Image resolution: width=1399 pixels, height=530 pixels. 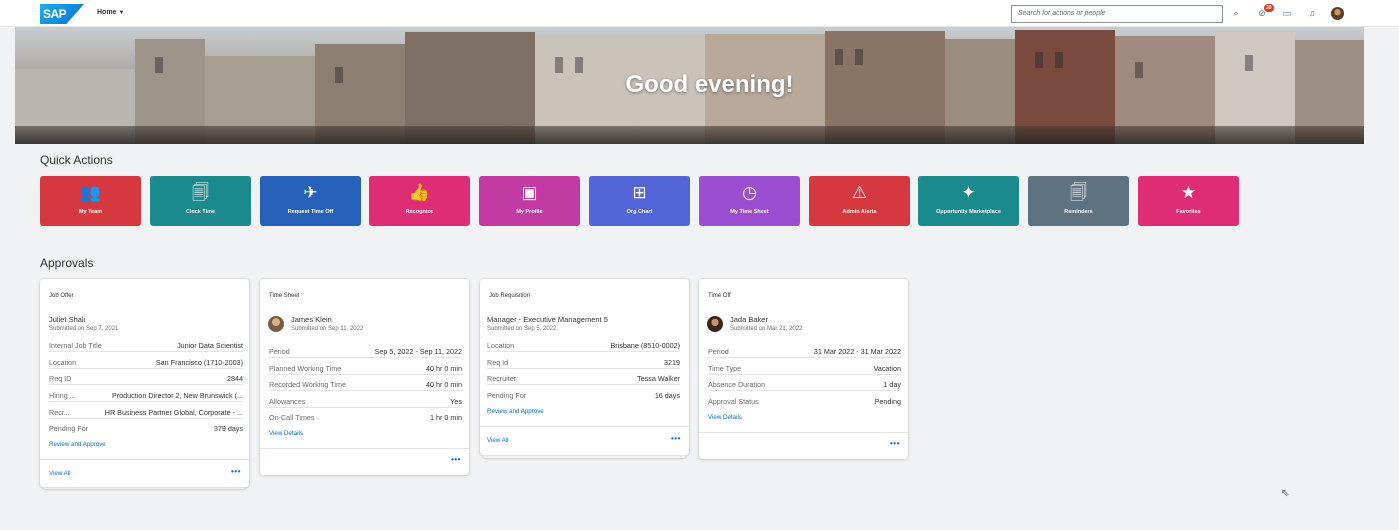 I want to click on request-time-off-icon: ✈, so click(x=310, y=192).